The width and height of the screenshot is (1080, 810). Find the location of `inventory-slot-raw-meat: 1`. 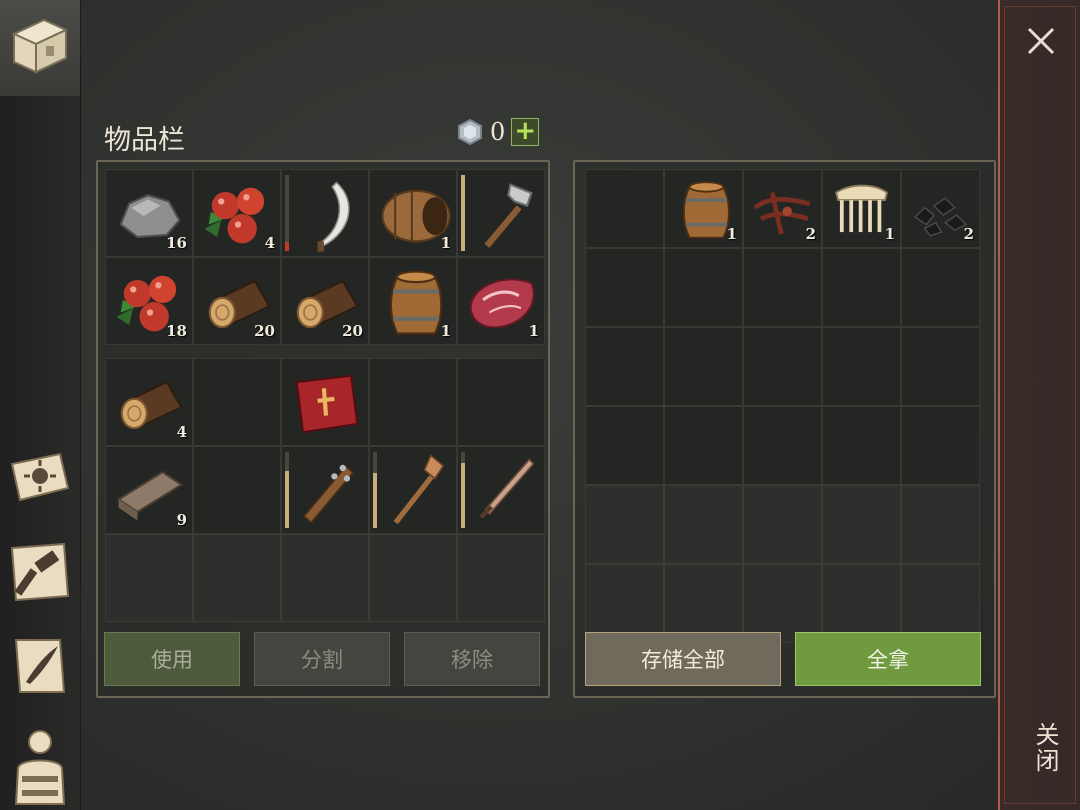

inventory-slot-raw-meat: 1 is located at coordinates (501, 301).